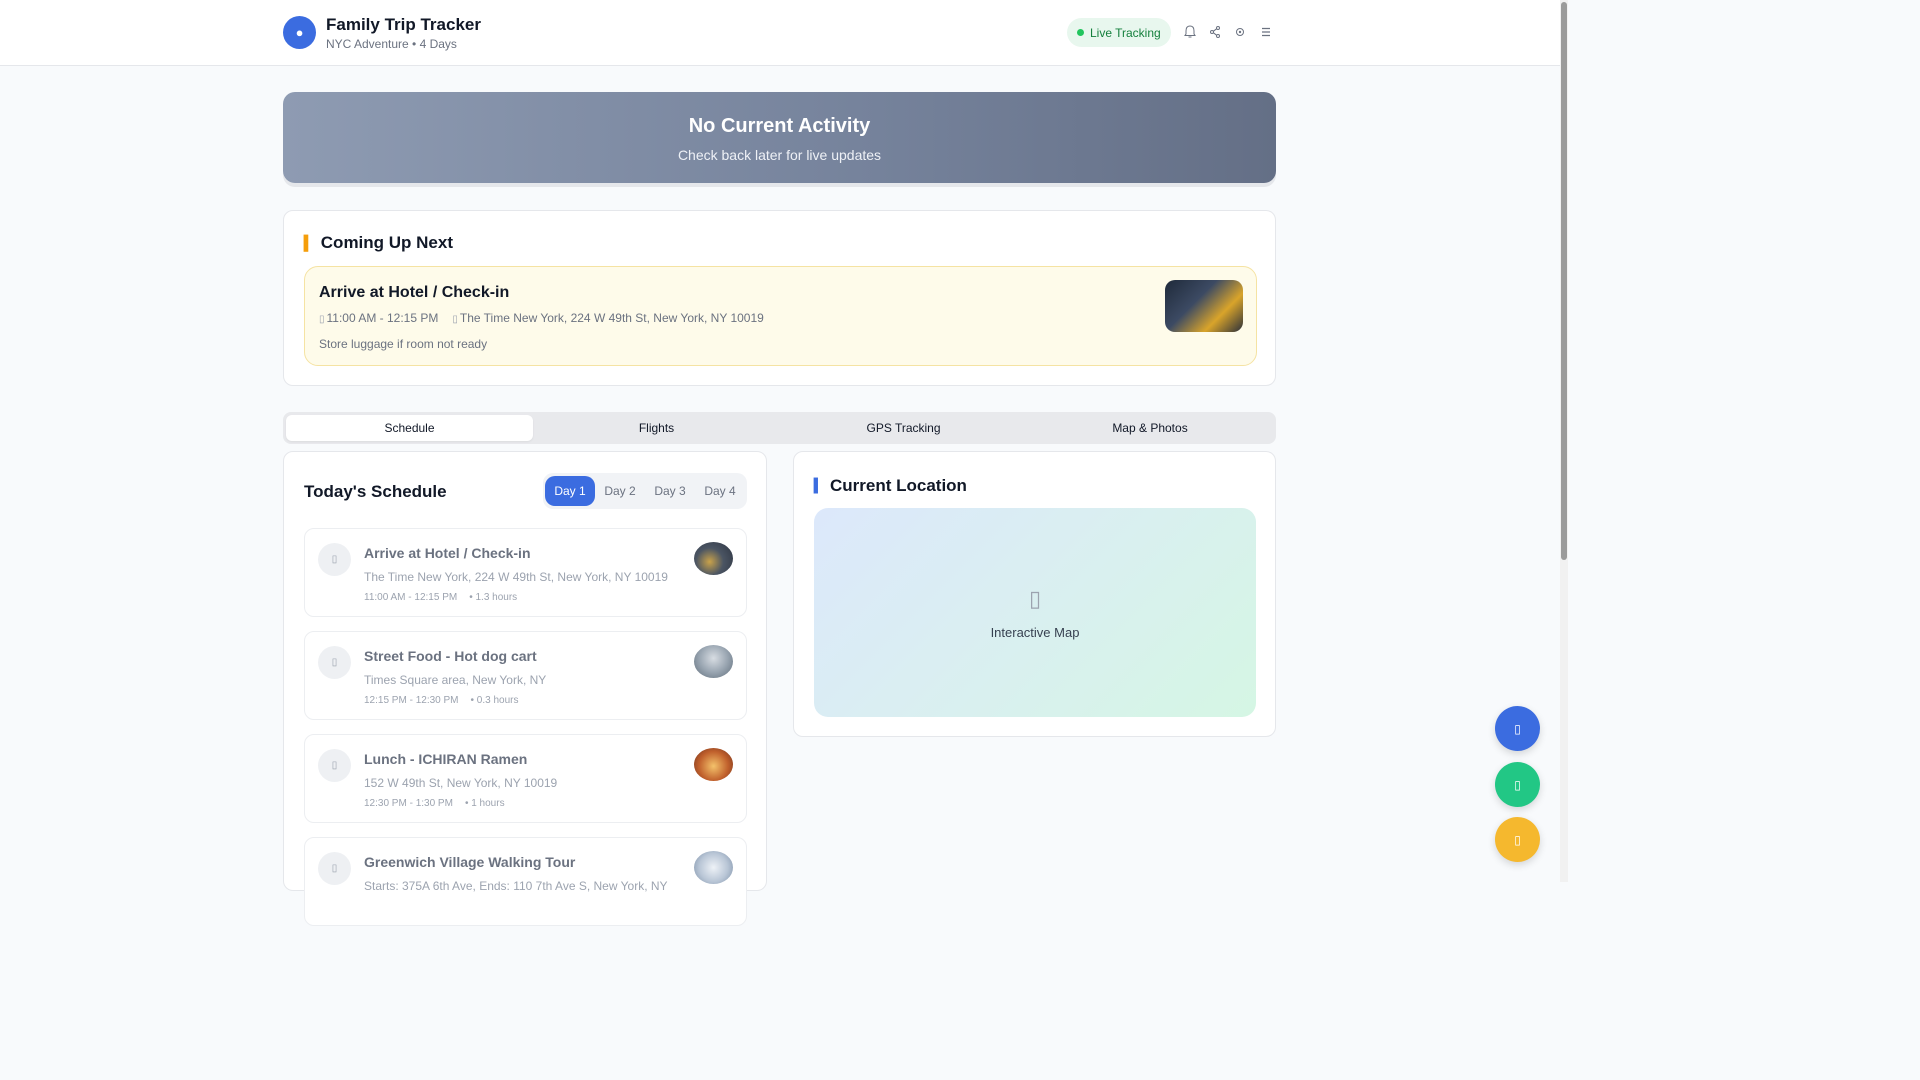  What do you see at coordinates (403, 344) in the screenshot?
I see `next-activity-note: Store luggage if room not ready` at bounding box center [403, 344].